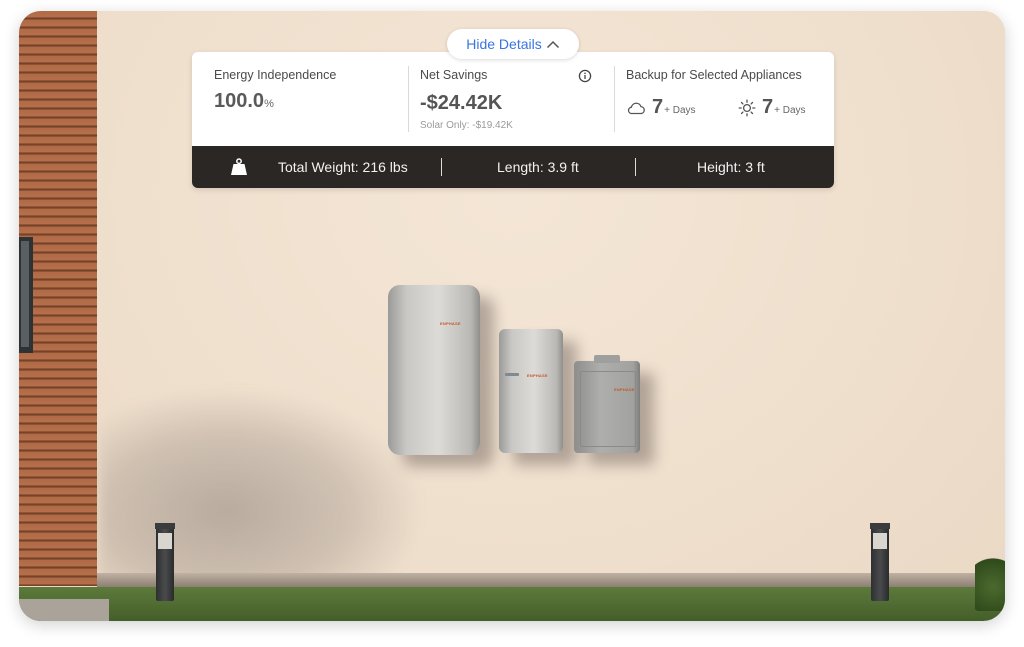 Image resolution: width=1024 pixels, height=647 pixels. Describe the element at coordinates (259, 491) in the screenshot. I see `tree-shadow` at that location.